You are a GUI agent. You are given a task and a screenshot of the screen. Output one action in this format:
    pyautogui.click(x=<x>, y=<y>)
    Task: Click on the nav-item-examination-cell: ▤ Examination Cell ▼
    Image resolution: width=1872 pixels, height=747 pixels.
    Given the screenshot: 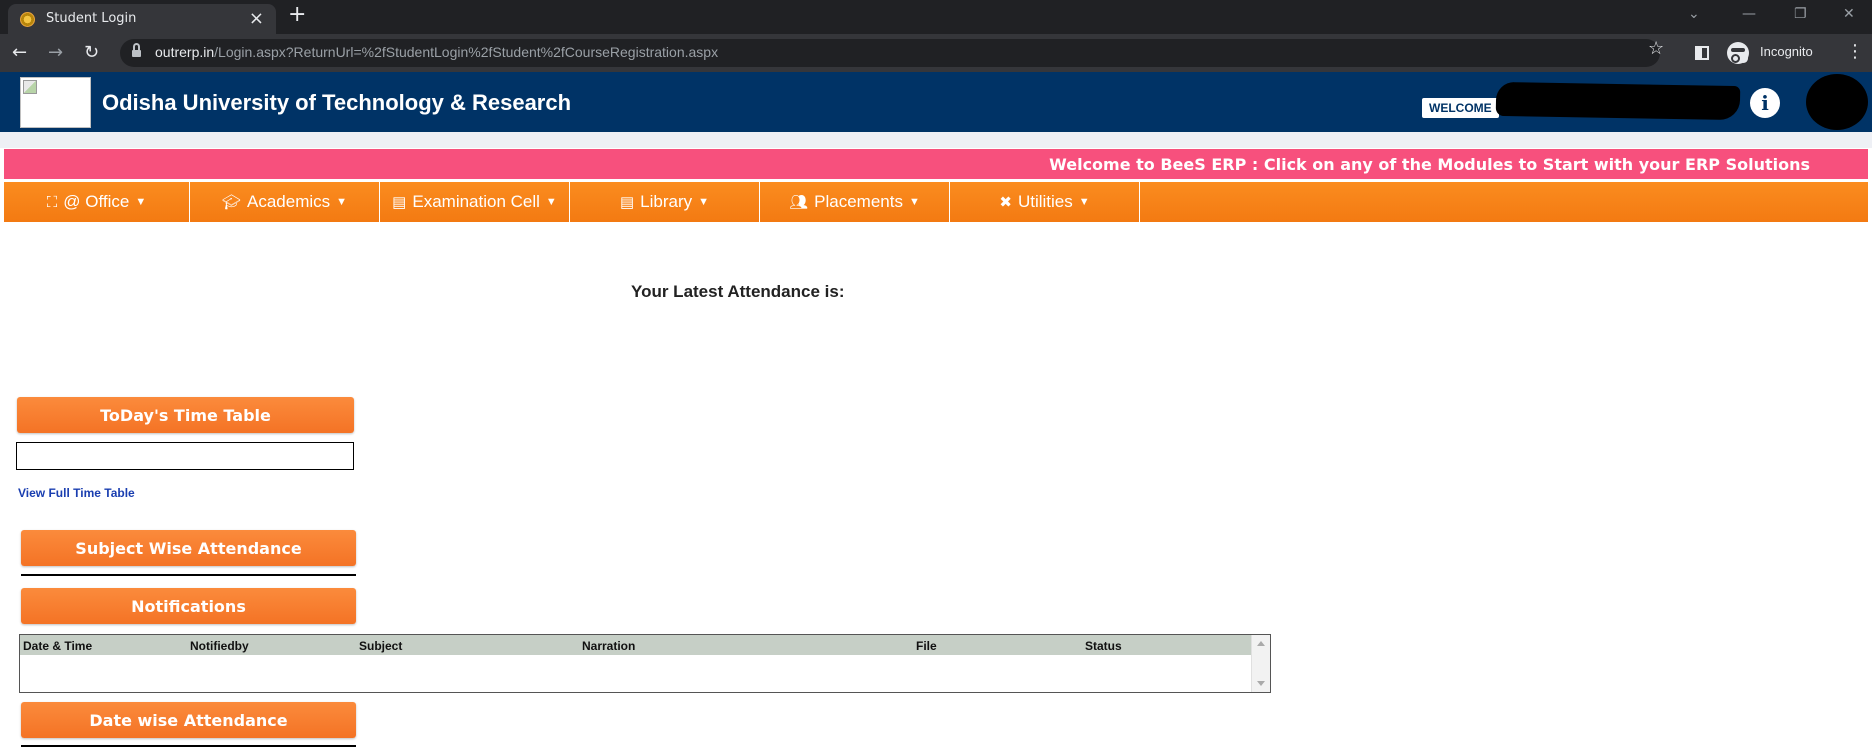 What is the action you would take?
    pyautogui.click(x=475, y=202)
    